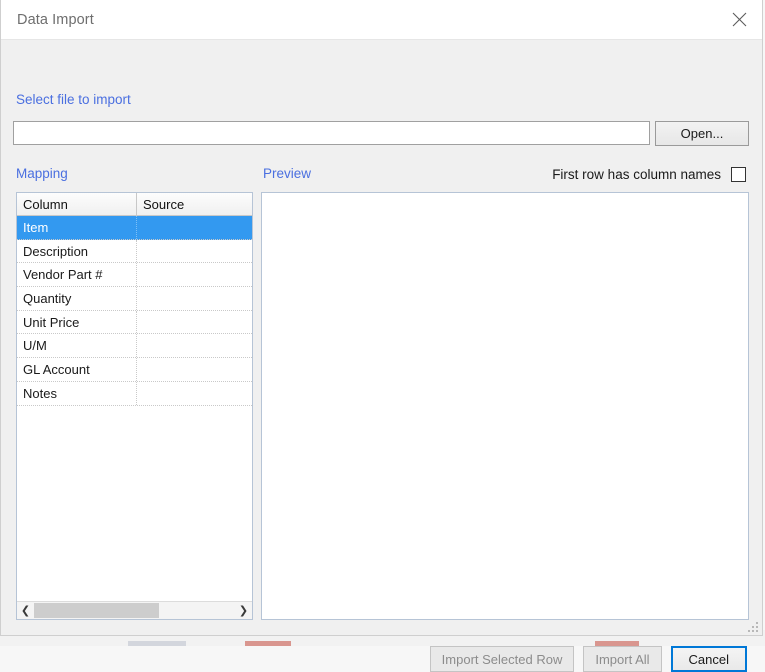  What do you see at coordinates (55, 19) in the screenshot?
I see `dialog-title: Data Import` at bounding box center [55, 19].